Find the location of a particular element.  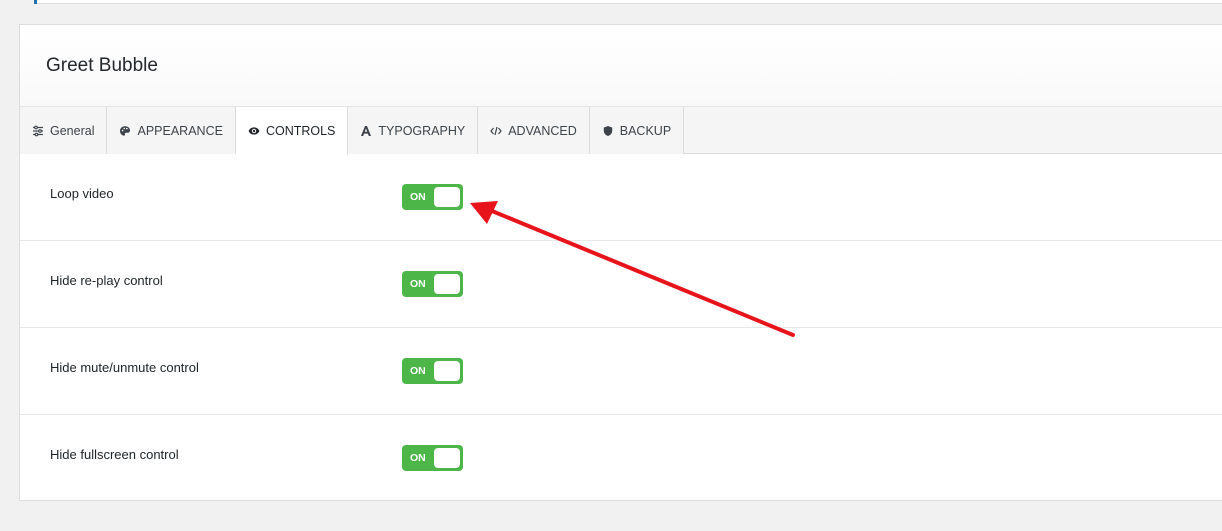

shield-icon is located at coordinates (608, 131).